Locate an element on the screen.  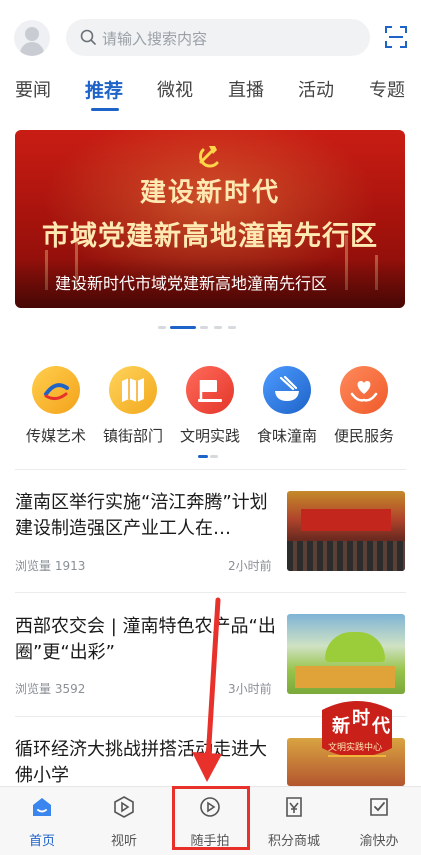
banner-subheadline: 市域党建新高地潼南先行区 is located at coordinates (210, 236).